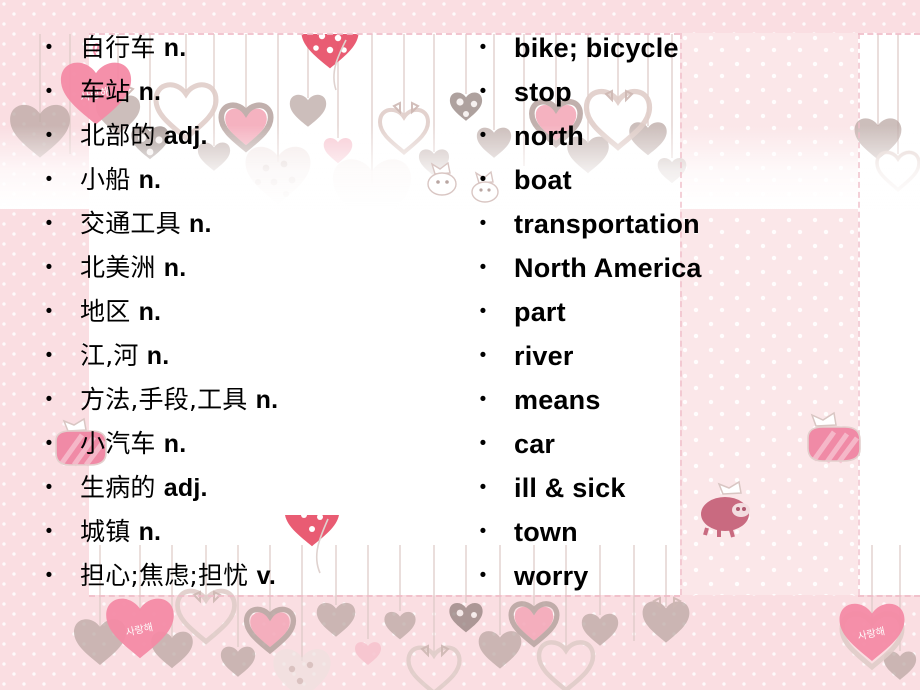  What do you see at coordinates (125, 355) in the screenshot?
I see `chinese-term: 江,河 n.` at bounding box center [125, 355].